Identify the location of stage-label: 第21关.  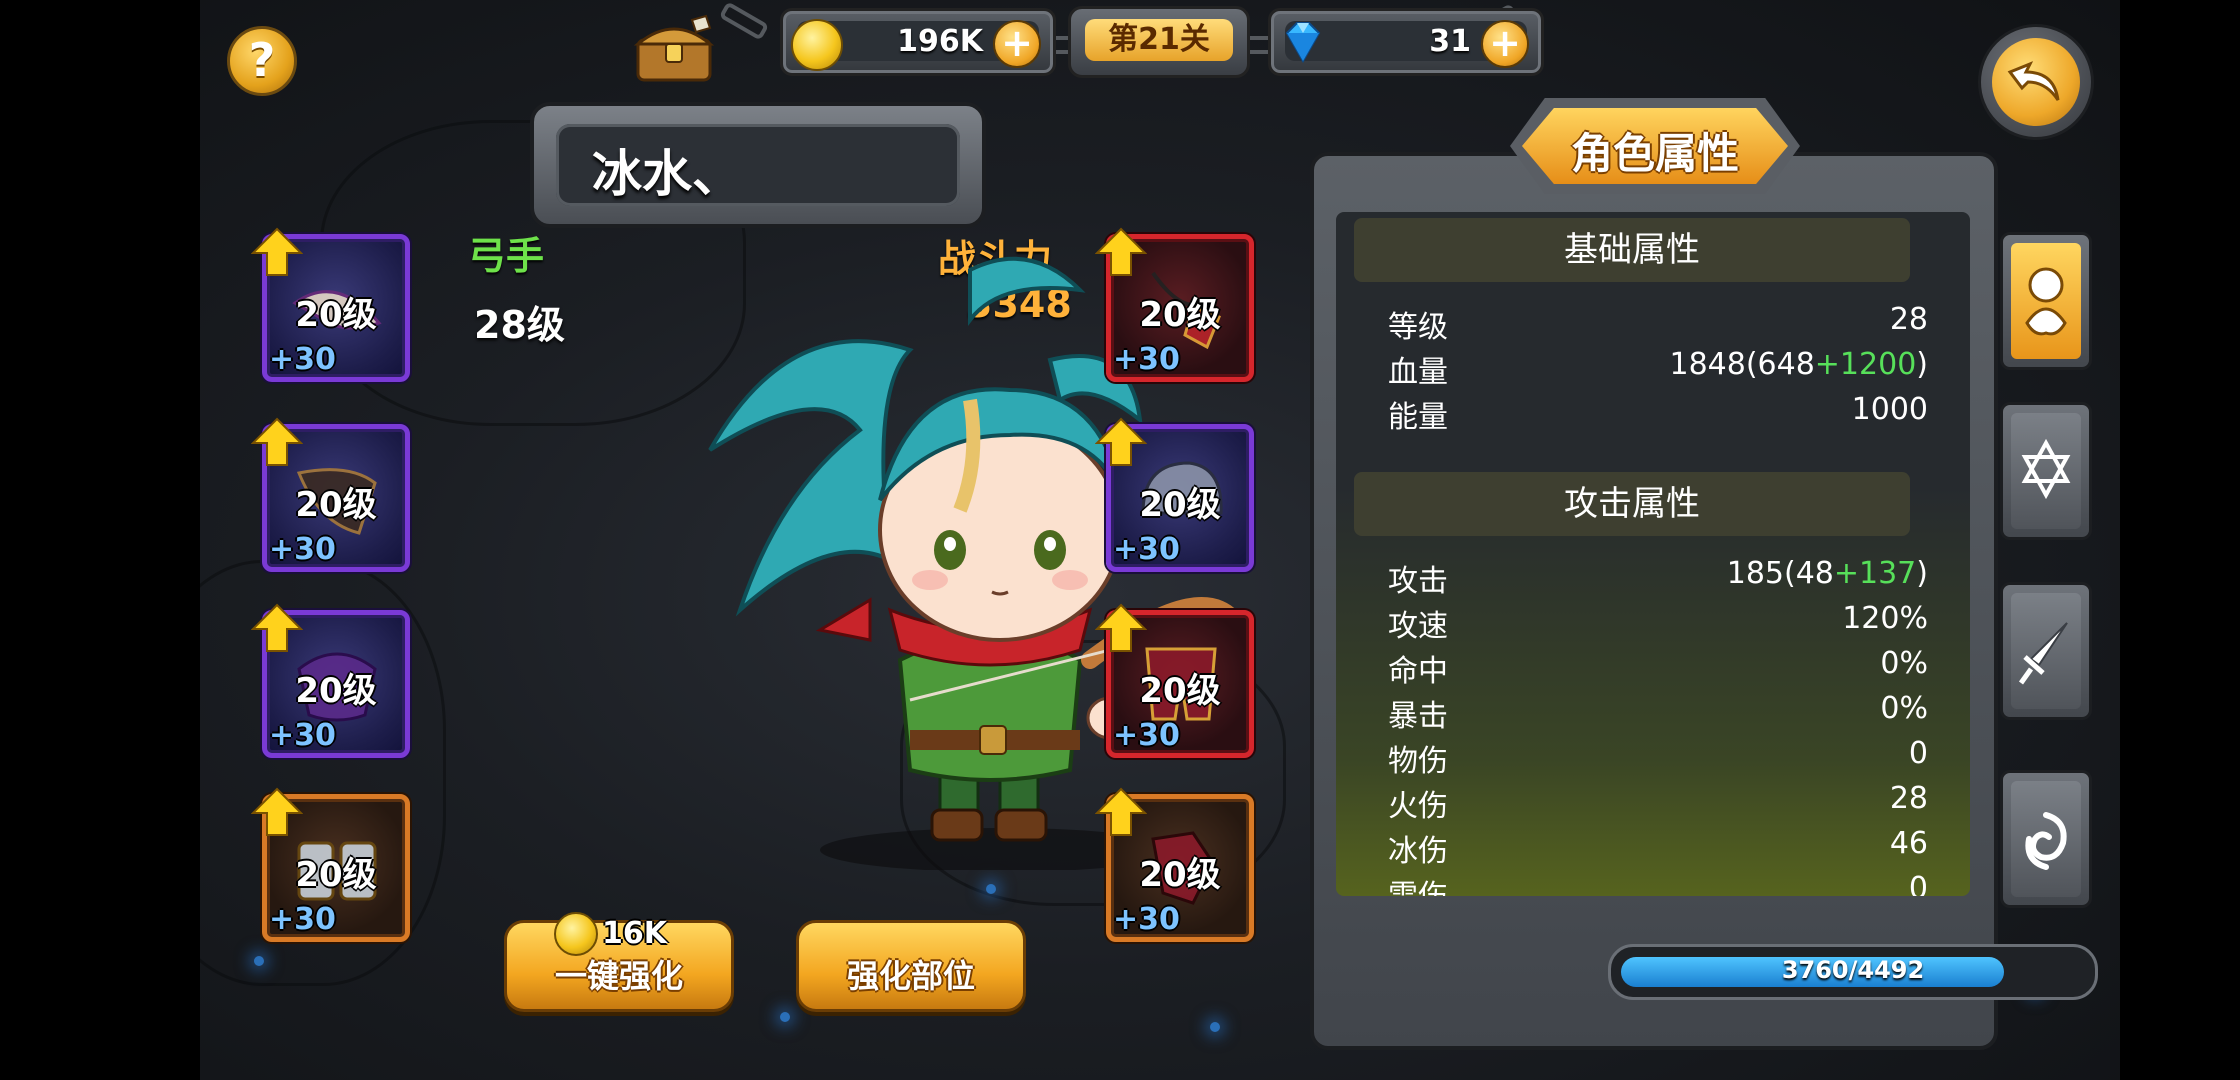
(1159, 40).